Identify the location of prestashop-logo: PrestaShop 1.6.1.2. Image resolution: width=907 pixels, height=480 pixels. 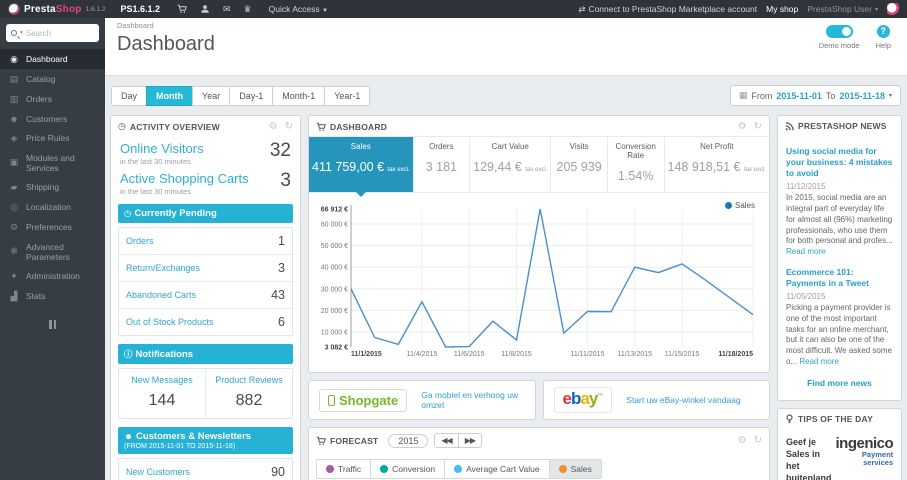
(56, 9).